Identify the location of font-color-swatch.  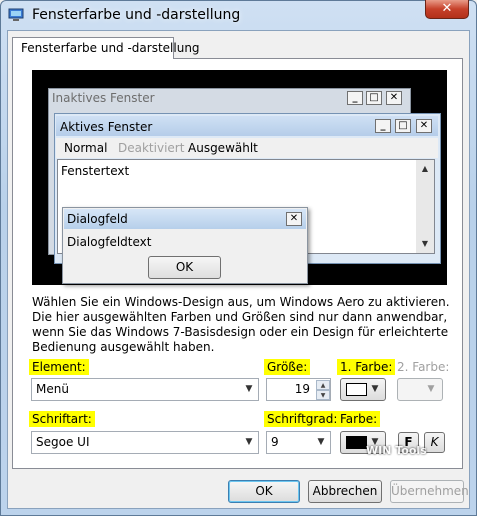
(356, 442).